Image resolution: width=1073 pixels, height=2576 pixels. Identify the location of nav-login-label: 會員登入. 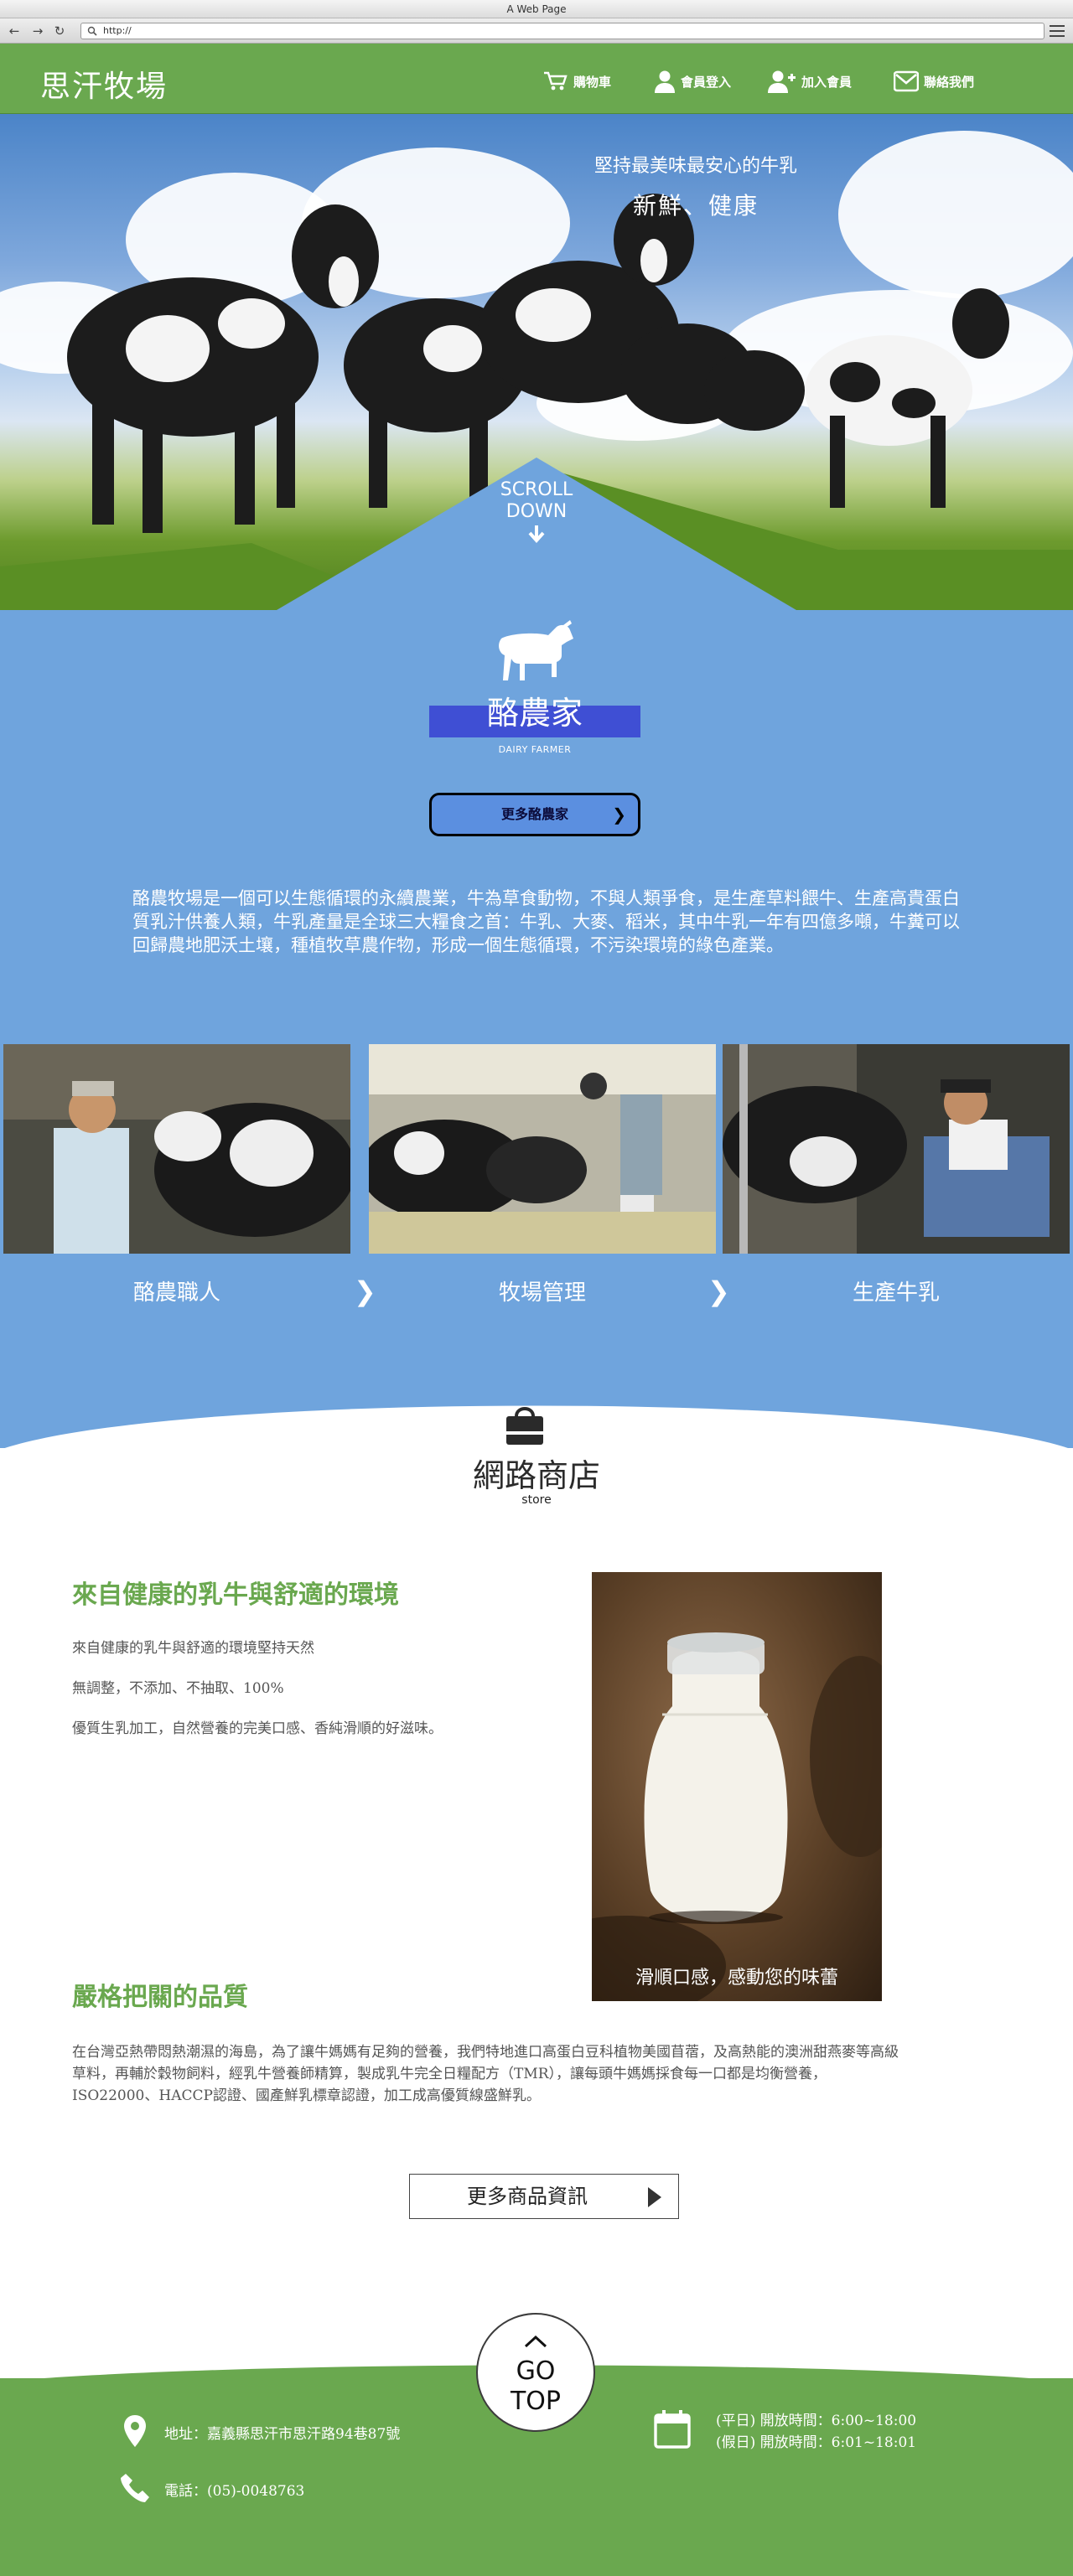
(706, 82).